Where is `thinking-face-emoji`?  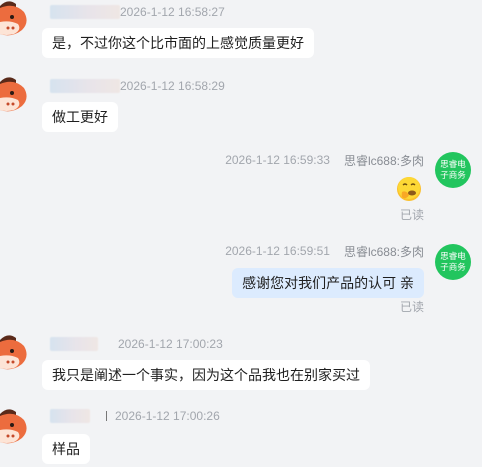
thinking-face-emoji is located at coordinates (409, 189).